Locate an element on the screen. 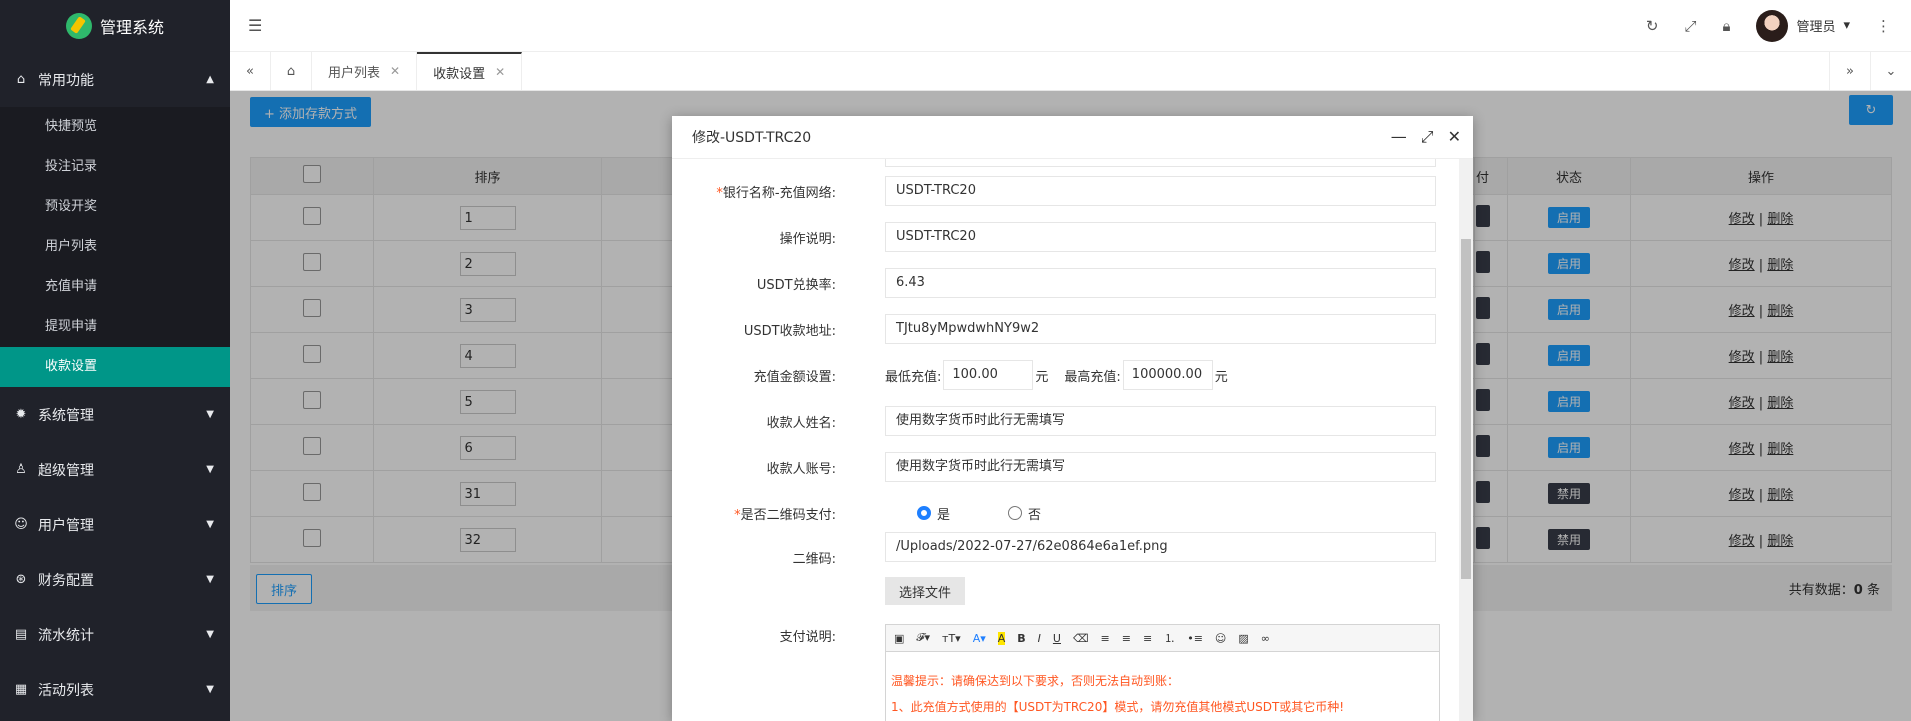 Image resolution: width=1911 pixels, height=721 pixels. bank-name-input: USDT-TRC20 is located at coordinates (1160, 191).